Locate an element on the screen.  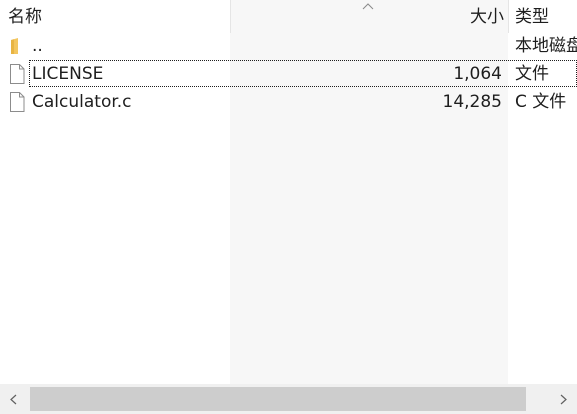
item-size is located at coordinates (369, 46).